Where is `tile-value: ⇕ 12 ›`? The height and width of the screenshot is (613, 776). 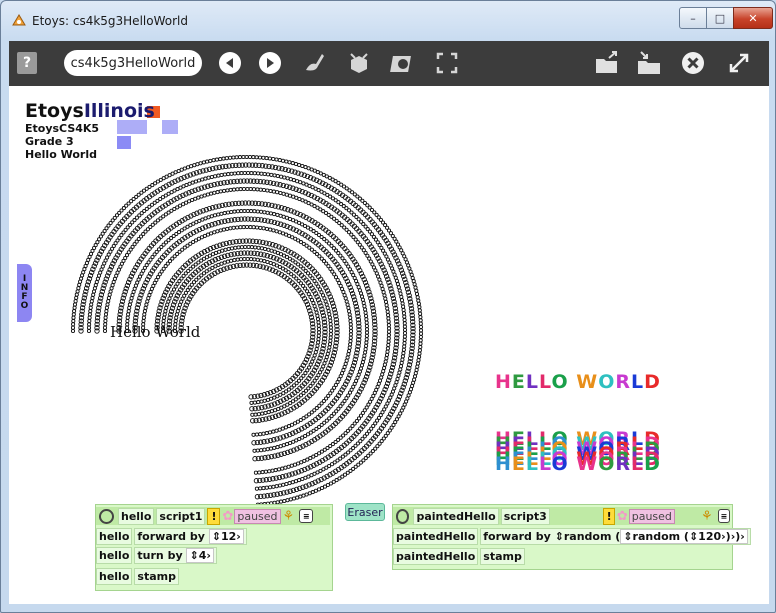
tile-value: ⇕ 12 › is located at coordinates (226, 536).